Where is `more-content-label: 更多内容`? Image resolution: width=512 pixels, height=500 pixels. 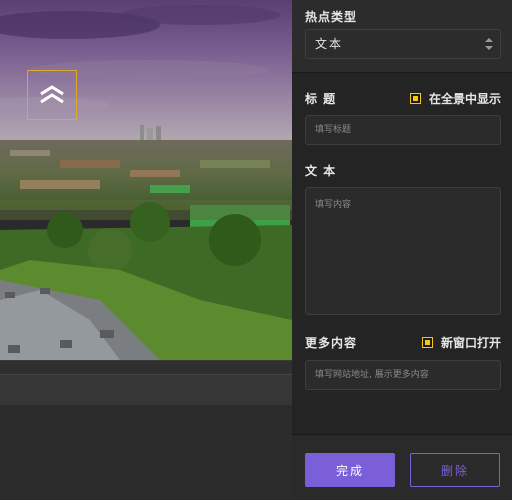
more-content-label: 更多内容 is located at coordinates (331, 343).